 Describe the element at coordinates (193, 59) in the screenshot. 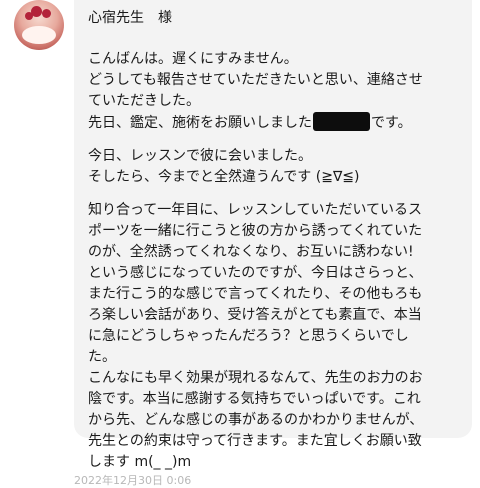

I see `message-line: こんばんは。遅くにすみません。` at that location.